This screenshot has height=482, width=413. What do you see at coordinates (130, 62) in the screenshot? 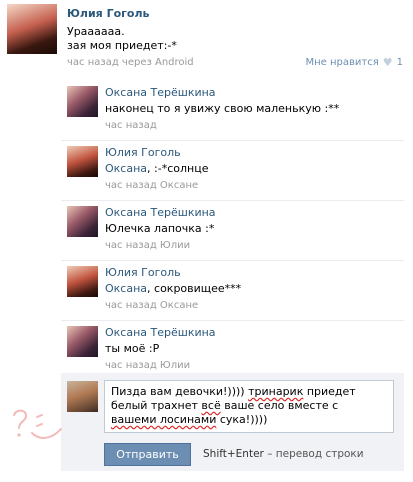
I see `post-meta: час назад через Android` at bounding box center [130, 62].